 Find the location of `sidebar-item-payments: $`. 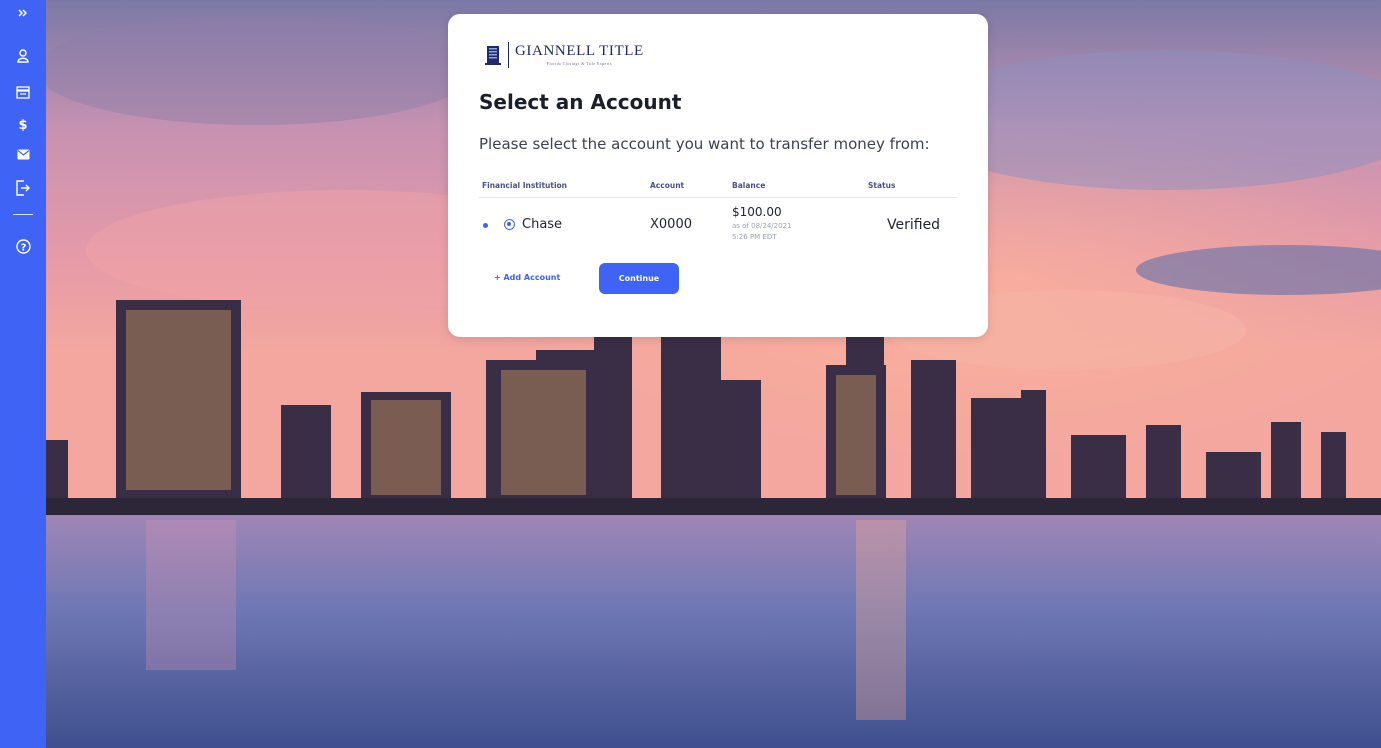

sidebar-item-payments: $ is located at coordinates (23, 124).